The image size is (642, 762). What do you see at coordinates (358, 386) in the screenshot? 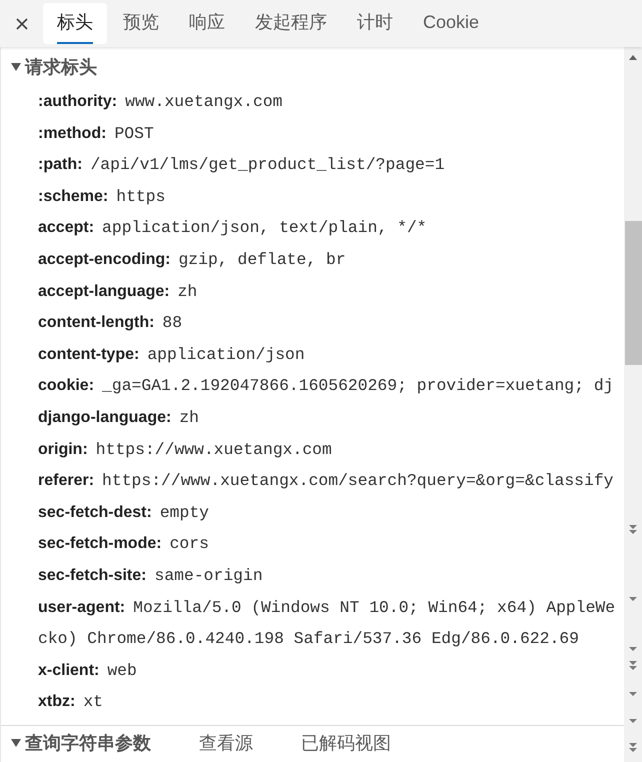
I see `header-value: _ga=GA1.2.192047866.1605620269; provider=xuetang; dj` at bounding box center [358, 386].